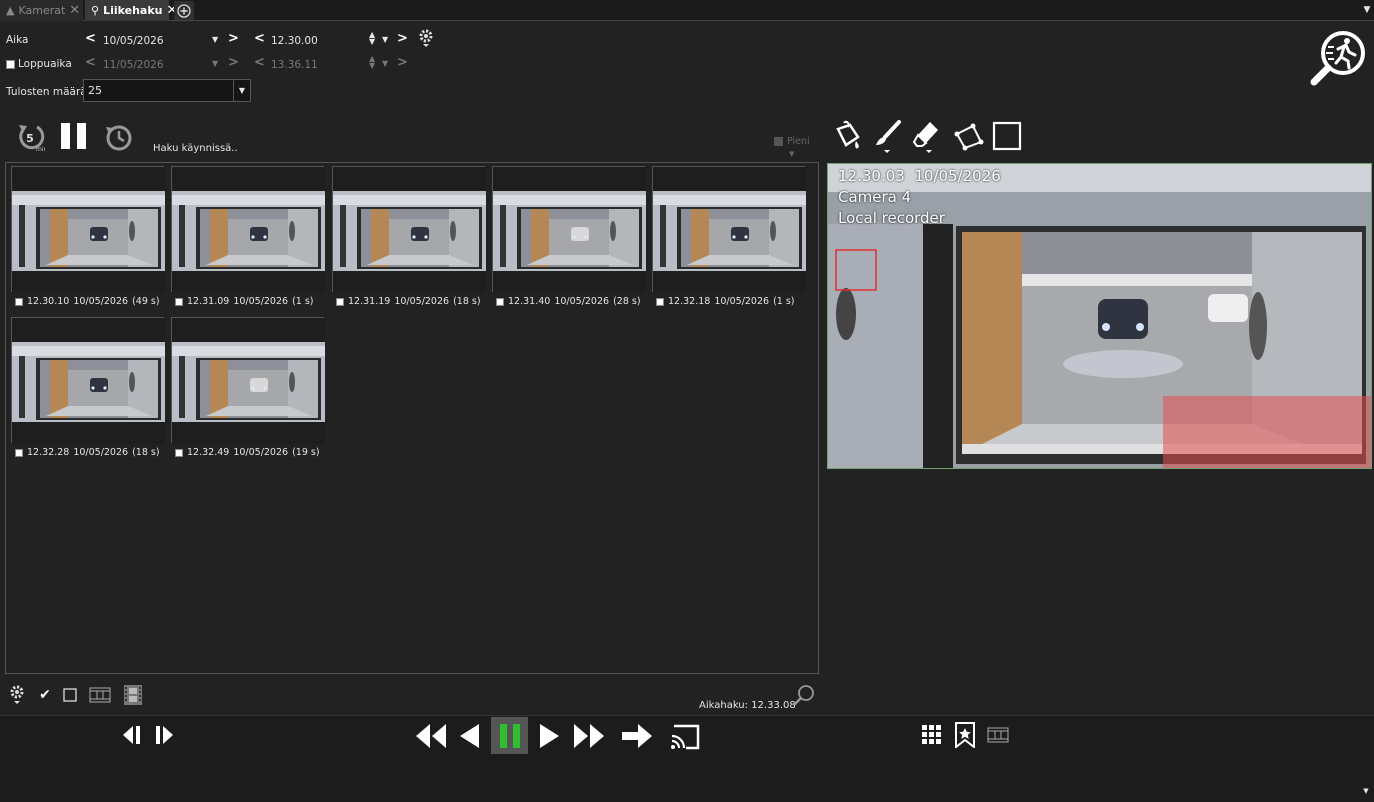  I want to click on next-end-date-button: >, so click(233, 62).